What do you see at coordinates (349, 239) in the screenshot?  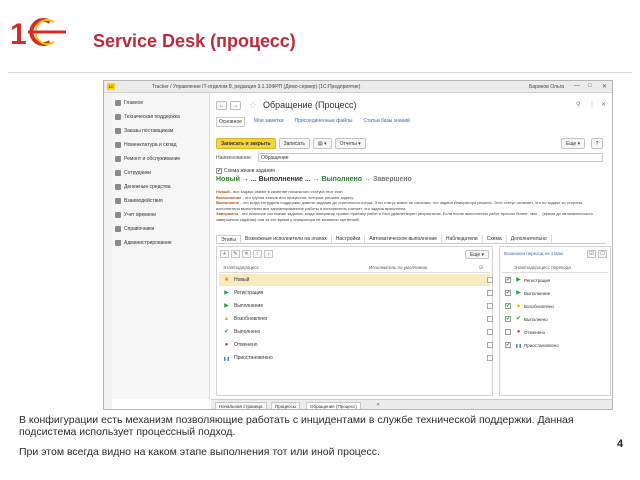 I see `tab-settings: Настройки` at bounding box center [349, 239].